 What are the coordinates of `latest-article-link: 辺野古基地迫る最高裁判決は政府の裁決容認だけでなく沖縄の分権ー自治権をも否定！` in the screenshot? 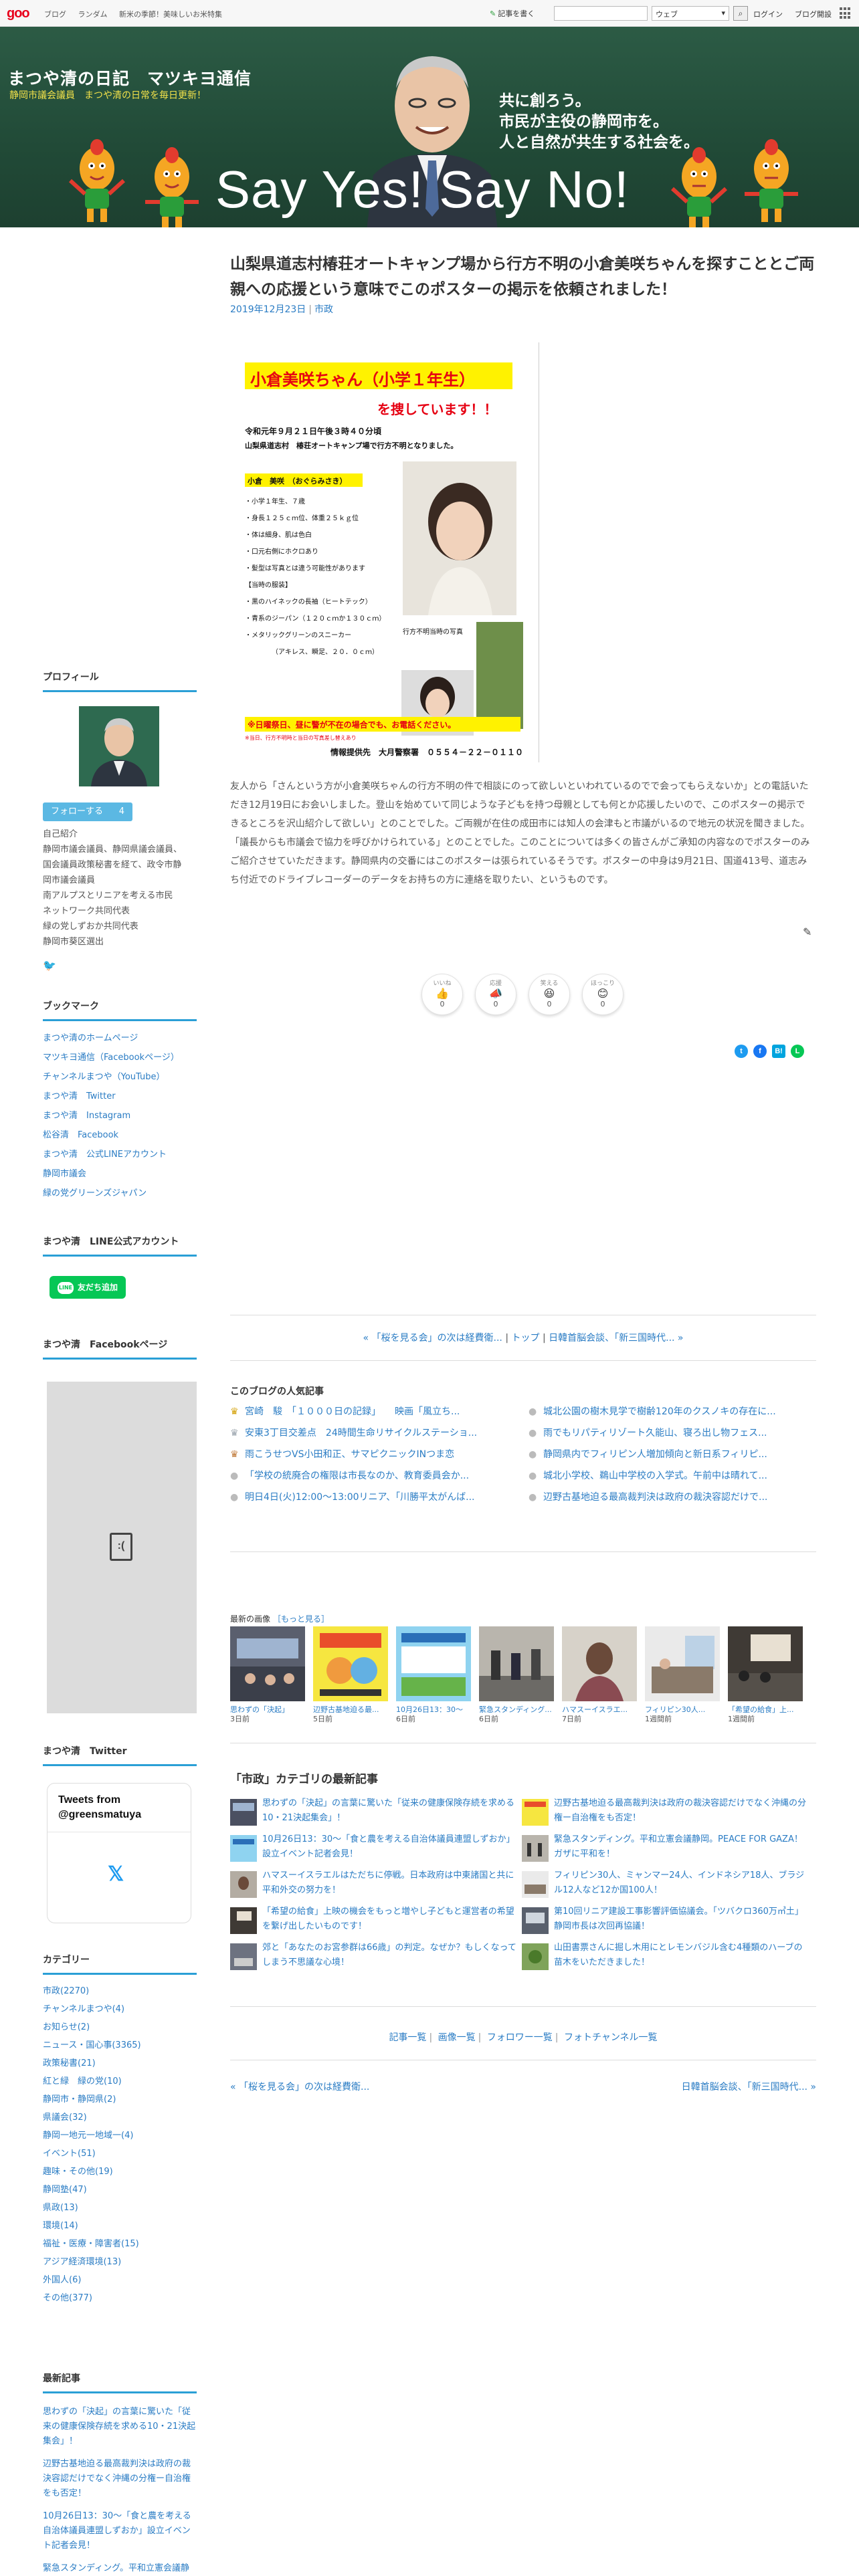 It's located at (120, 2479).